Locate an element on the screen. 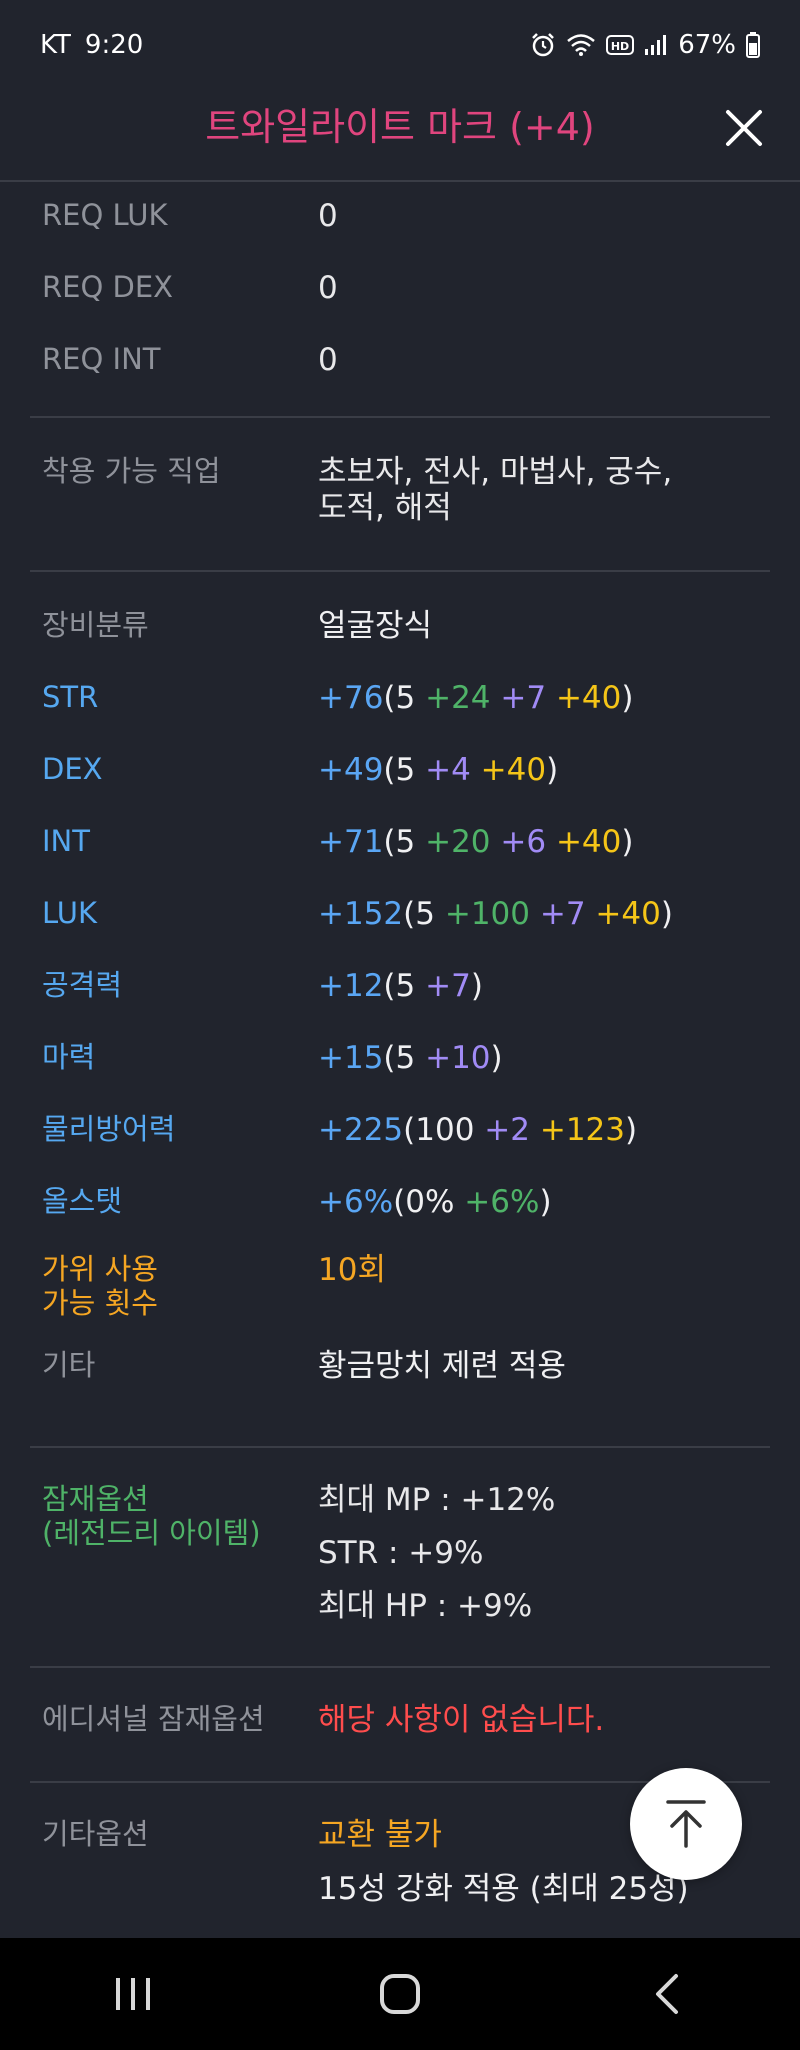 This screenshot has width=800, height=2050. stat-bonus: +20 is located at coordinates (453, 842).